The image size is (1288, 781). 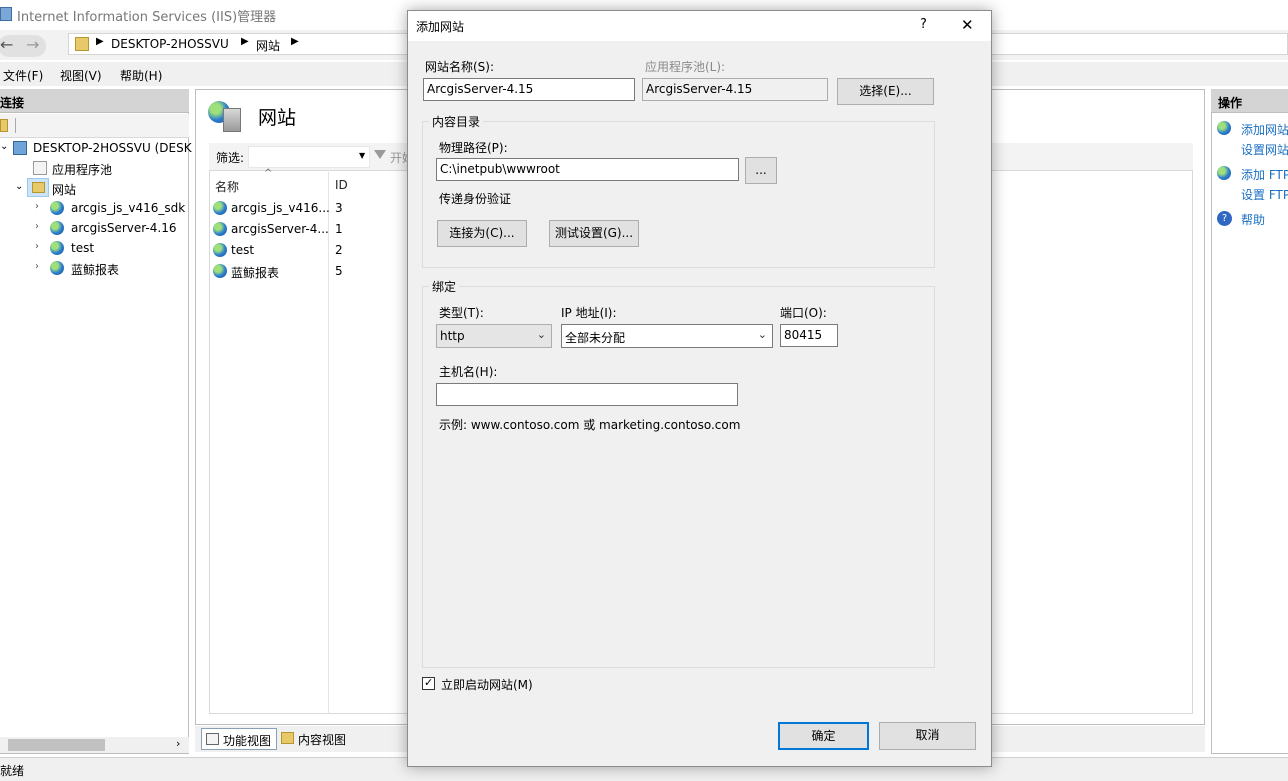 What do you see at coordinates (309, 157) in the screenshot?
I see `filter-input: ▼` at bounding box center [309, 157].